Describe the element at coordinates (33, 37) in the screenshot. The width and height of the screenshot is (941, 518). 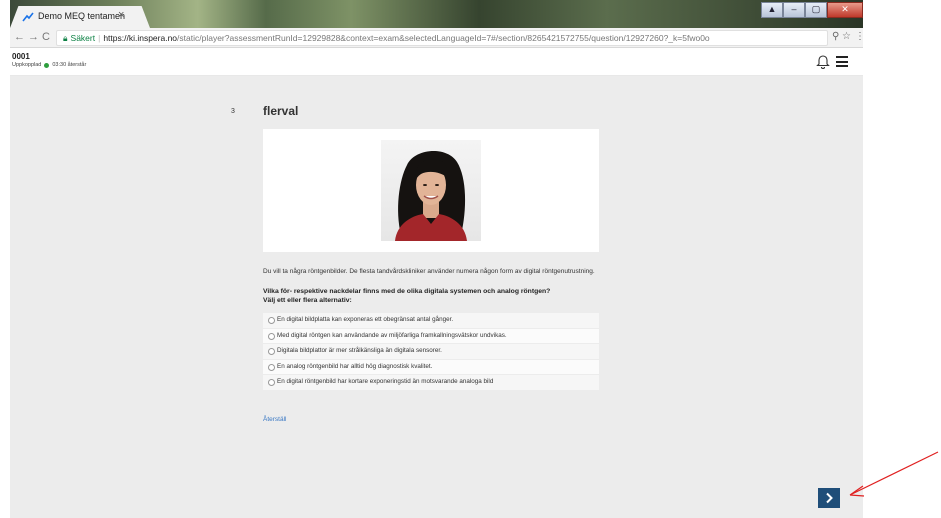
I see `forward-icon: →` at that location.